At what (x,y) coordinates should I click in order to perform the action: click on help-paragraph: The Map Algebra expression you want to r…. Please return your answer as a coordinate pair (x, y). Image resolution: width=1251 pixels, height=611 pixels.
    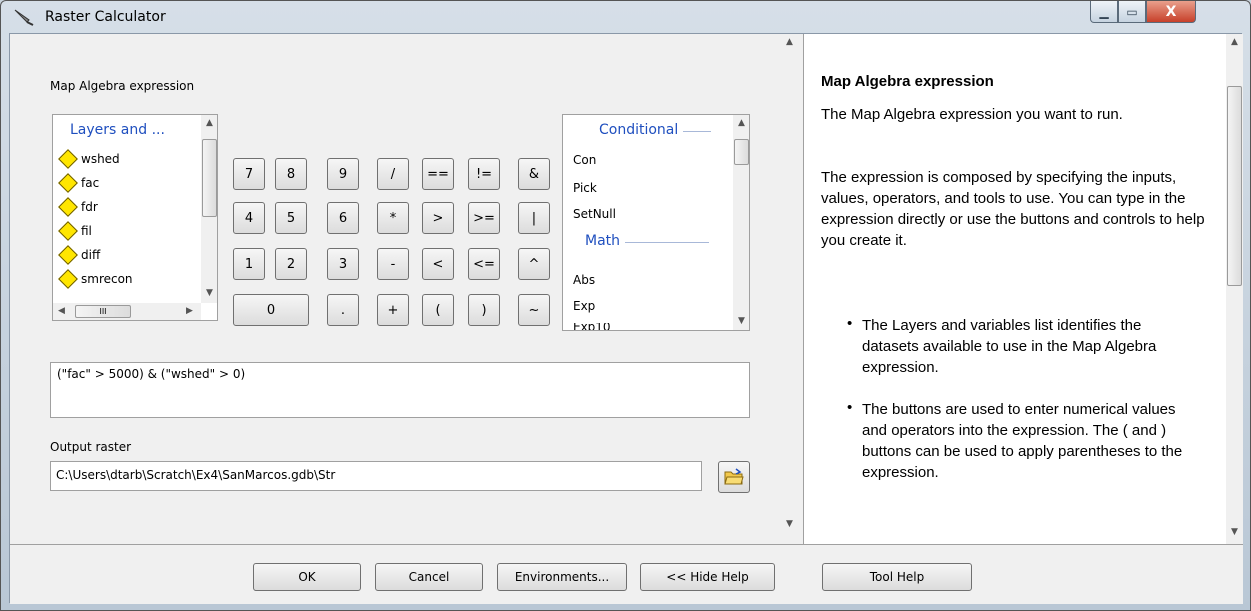
    Looking at the image, I should click on (972, 114).